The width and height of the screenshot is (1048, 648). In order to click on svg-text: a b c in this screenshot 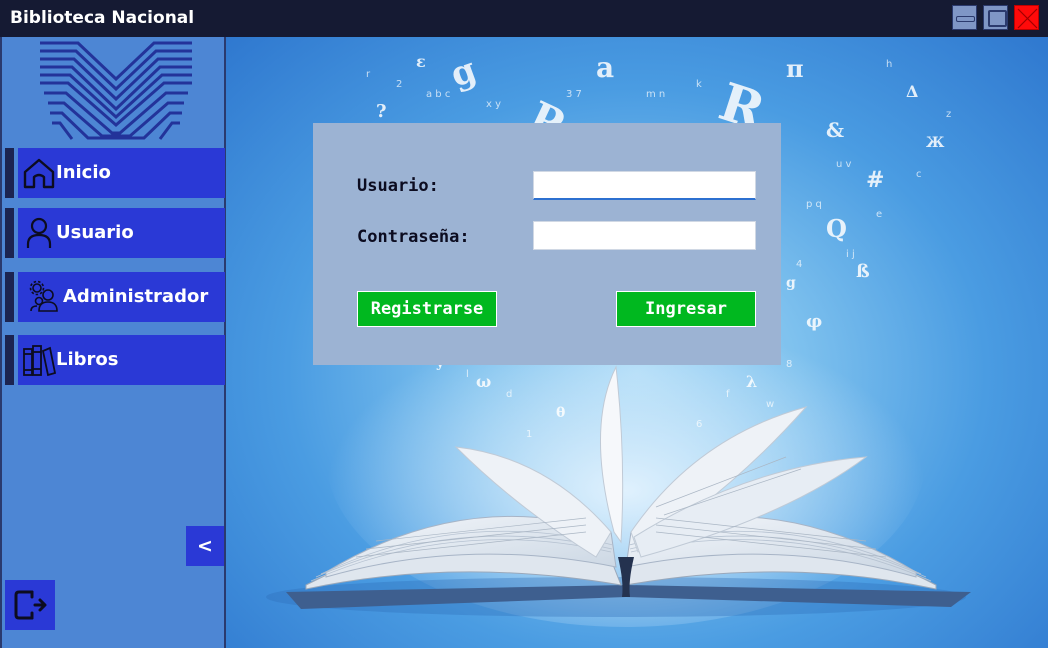, I will do `click(438, 94)`.